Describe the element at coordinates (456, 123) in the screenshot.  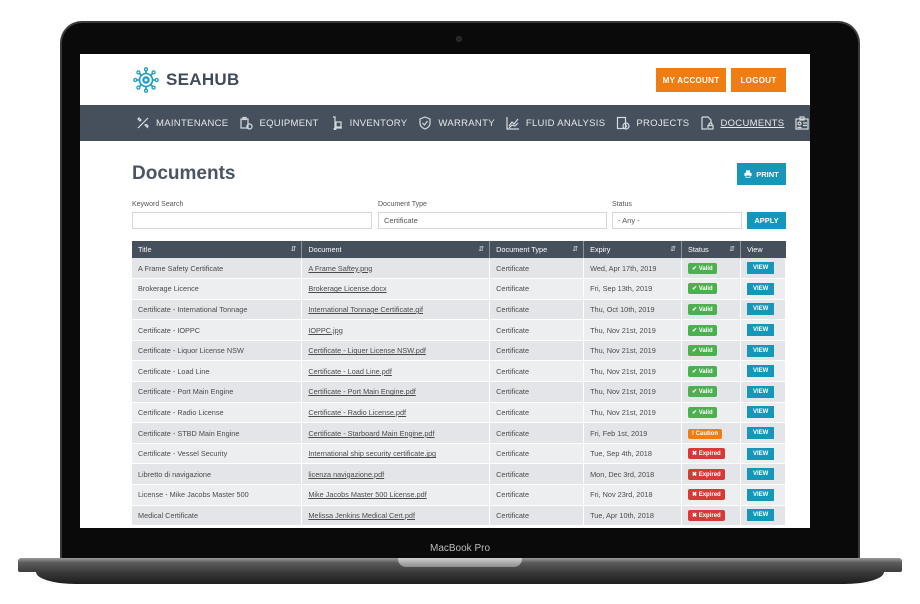
I see `nav-item-warranty: WARRANTY` at that location.